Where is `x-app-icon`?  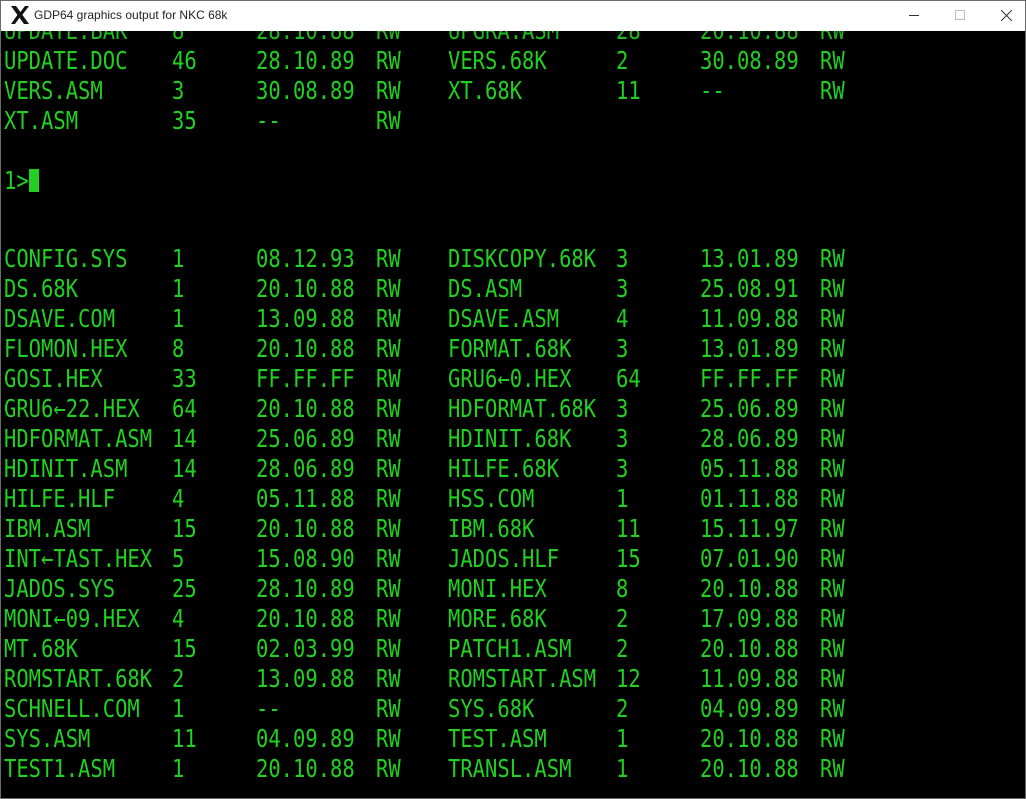 x-app-icon is located at coordinates (20, 15).